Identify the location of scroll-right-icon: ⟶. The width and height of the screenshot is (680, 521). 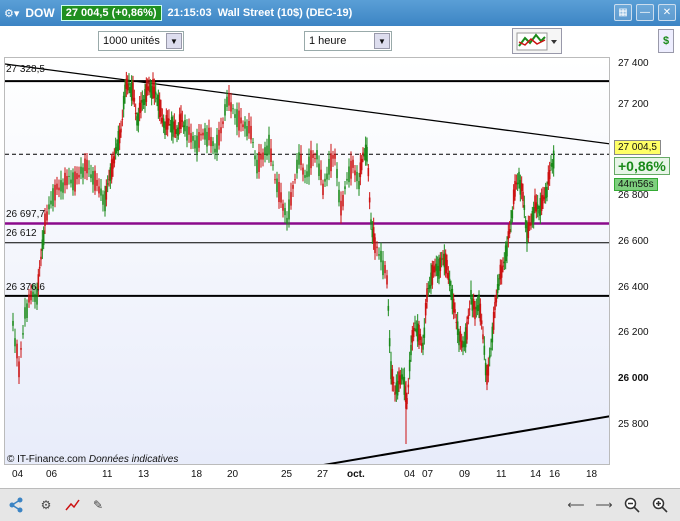
(604, 505).